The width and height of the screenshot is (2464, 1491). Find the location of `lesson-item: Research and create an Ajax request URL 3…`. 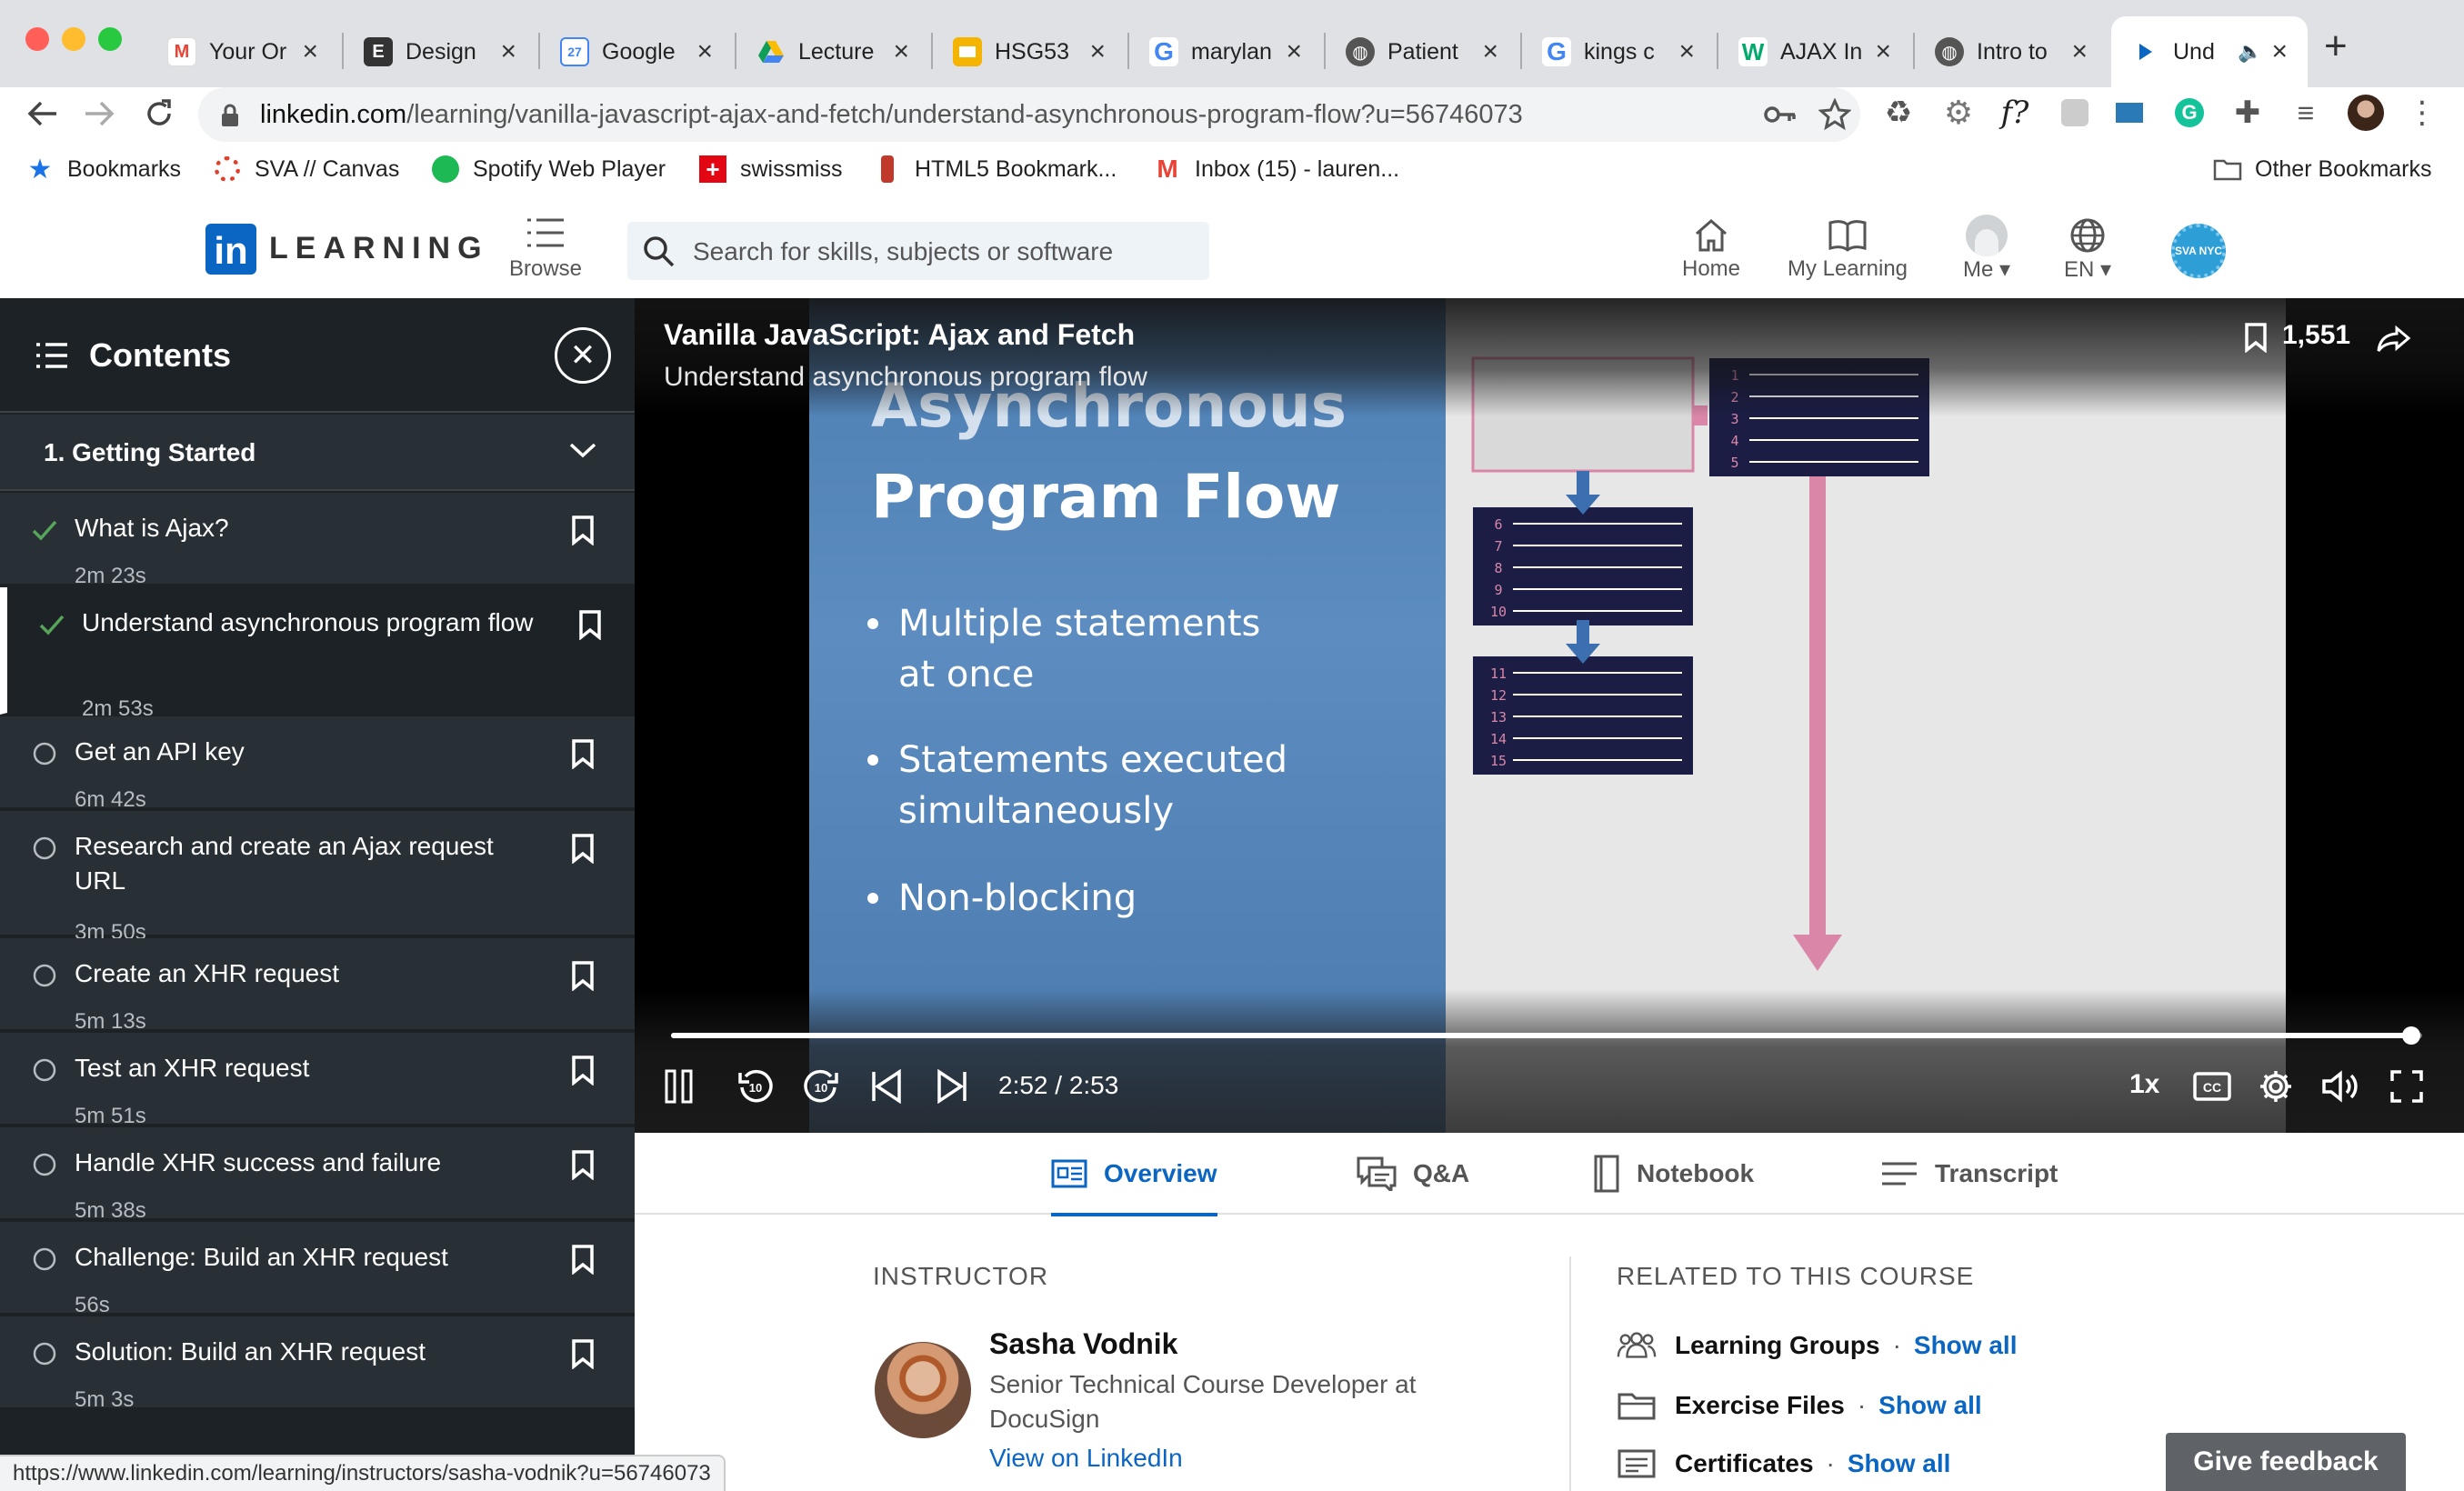

lesson-item: Research and create an Ajax request URL 3… is located at coordinates (317, 878).